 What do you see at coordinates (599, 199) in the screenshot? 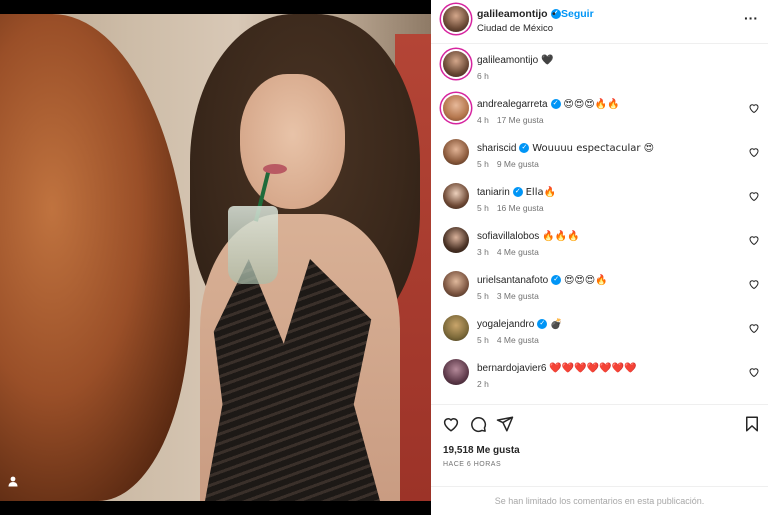
I see `comment-row: taniarin ✓ Ella🔥 5 h 16 Me gusta` at bounding box center [599, 199].